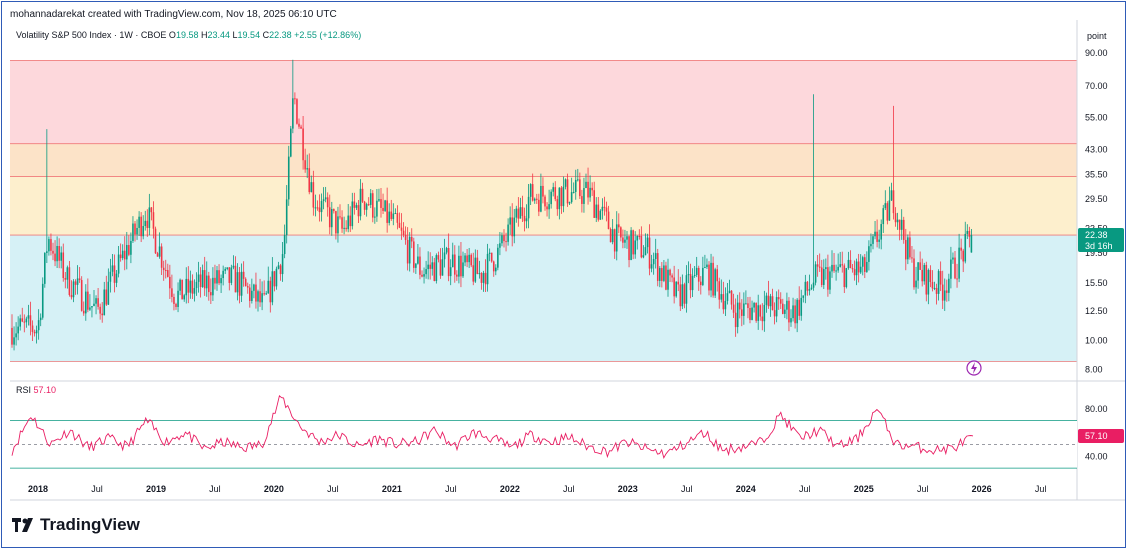 Image resolution: width=1129 pixels, height=551 pixels. Describe the element at coordinates (1096, 150) in the screenshot. I see `price-tick: 43.00` at that location.